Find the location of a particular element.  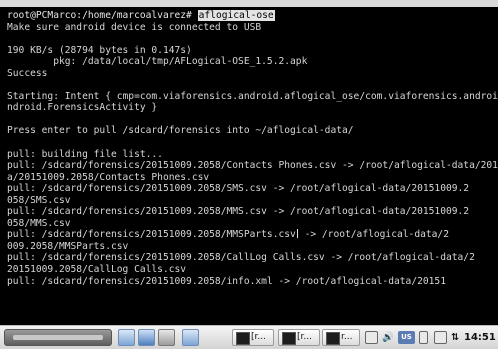

output-line: 009.2058/MMSParts.csv is located at coordinates (68, 246).